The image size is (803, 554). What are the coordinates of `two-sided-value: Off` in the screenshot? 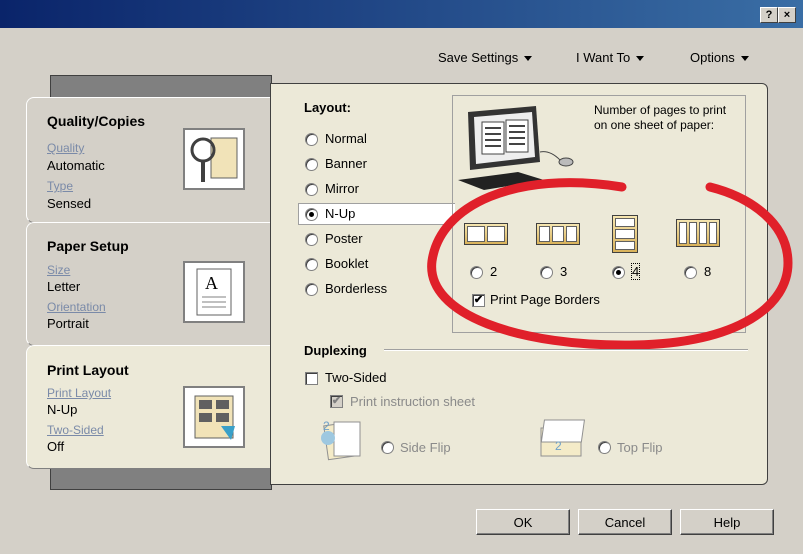 It's located at (56, 446).